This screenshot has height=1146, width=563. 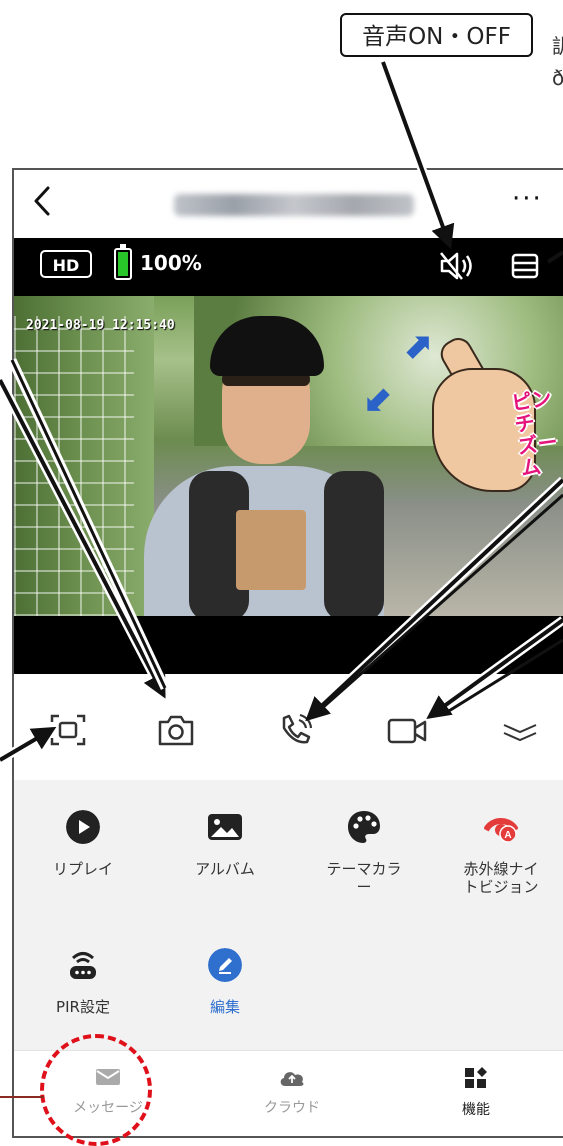 What do you see at coordinates (296, 730) in the screenshot?
I see `call-icon` at bounding box center [296, 730].